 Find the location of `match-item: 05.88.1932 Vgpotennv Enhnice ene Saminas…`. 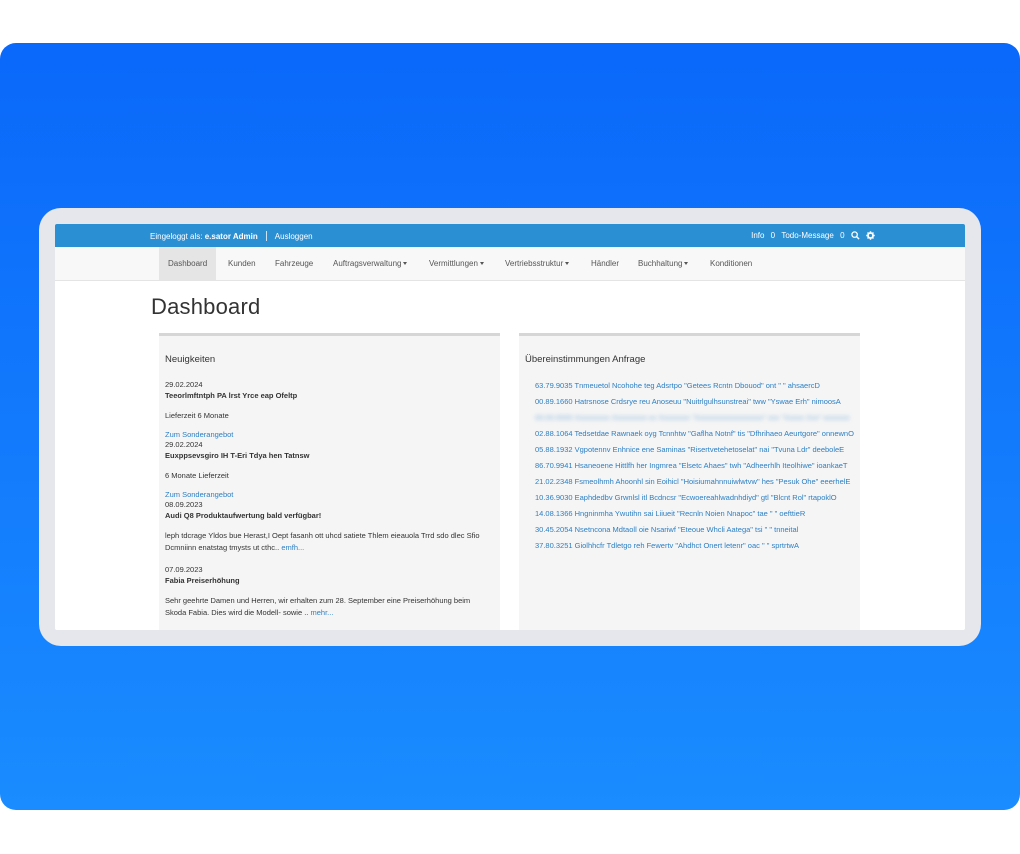

match-item: 05.88.1932 Vgpotennv Enhnice ene Saminas… is located at coordinates (690, 449).